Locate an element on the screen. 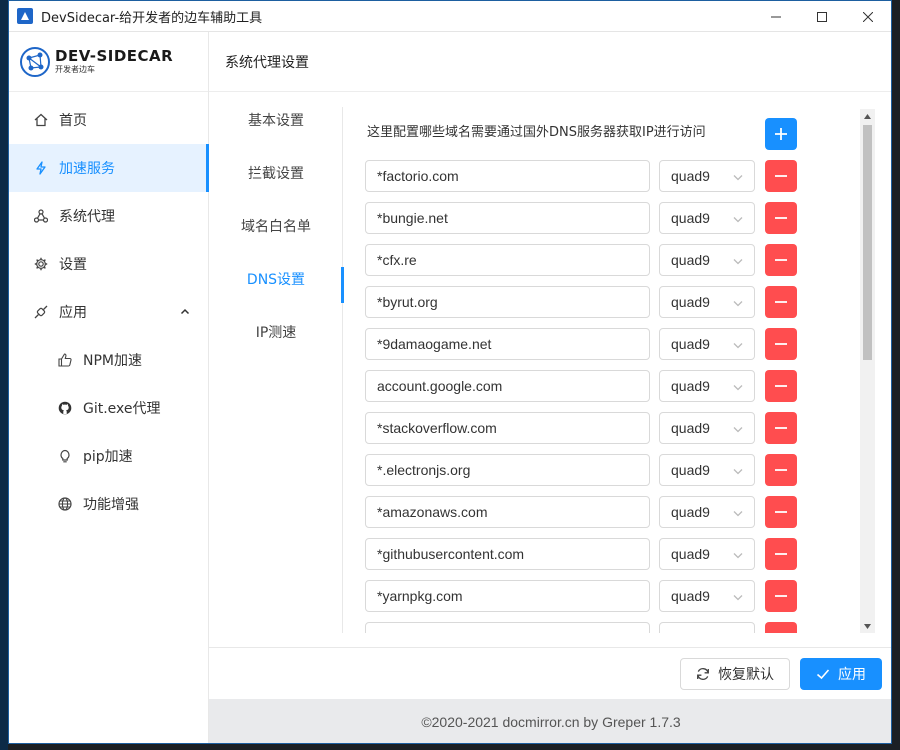  maximize-icon is located at coordinates (822, 16).